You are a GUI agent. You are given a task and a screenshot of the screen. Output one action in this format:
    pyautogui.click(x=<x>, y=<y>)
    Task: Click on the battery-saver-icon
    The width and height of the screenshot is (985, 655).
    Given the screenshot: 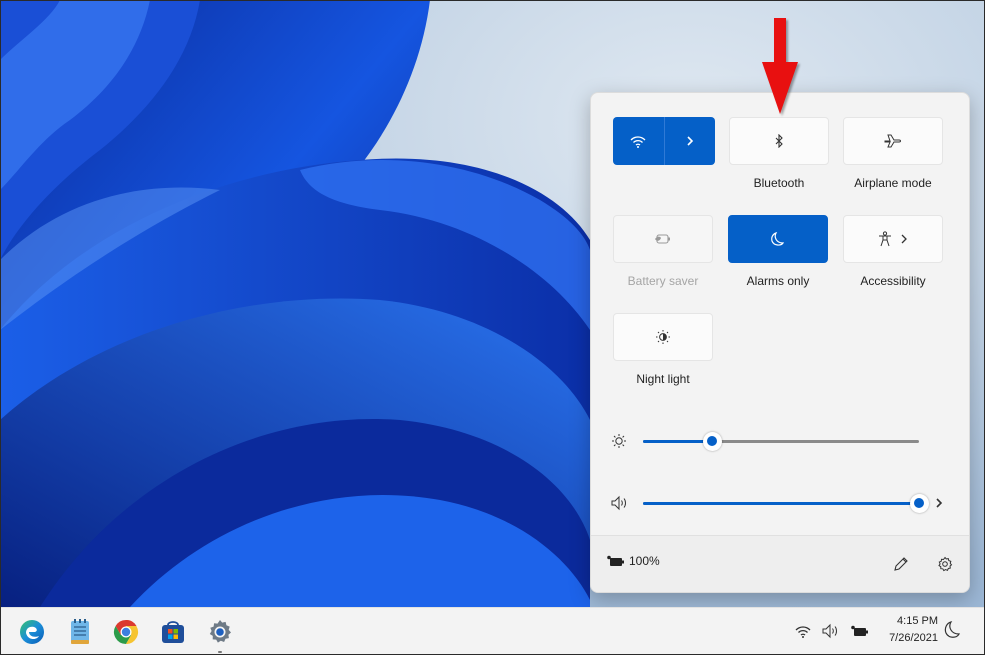 What is the action you would take?
    pyautogui.click(x=662, y=239)
    